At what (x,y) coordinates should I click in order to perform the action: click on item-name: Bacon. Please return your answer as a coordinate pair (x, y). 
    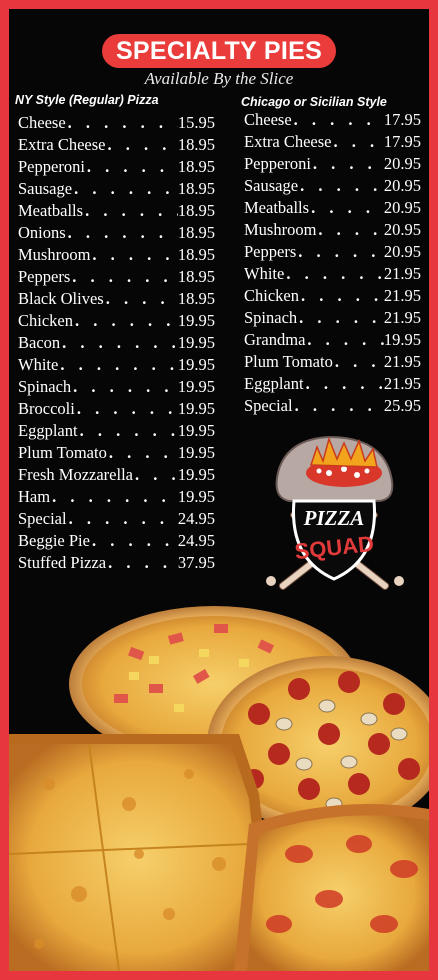
    Looking at the image, I should click on (39, 342).